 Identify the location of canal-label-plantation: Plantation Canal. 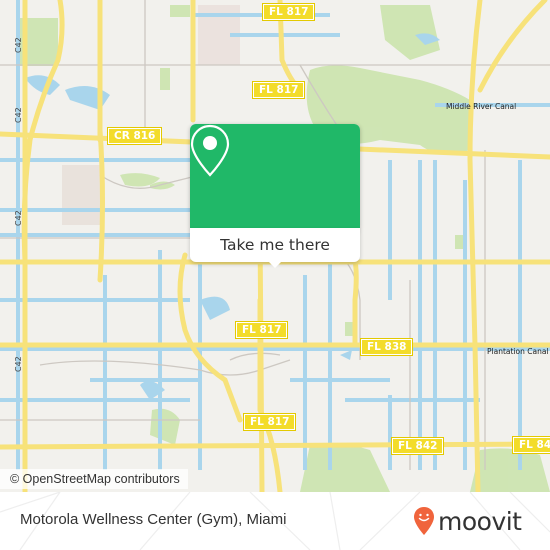
(518, 351).